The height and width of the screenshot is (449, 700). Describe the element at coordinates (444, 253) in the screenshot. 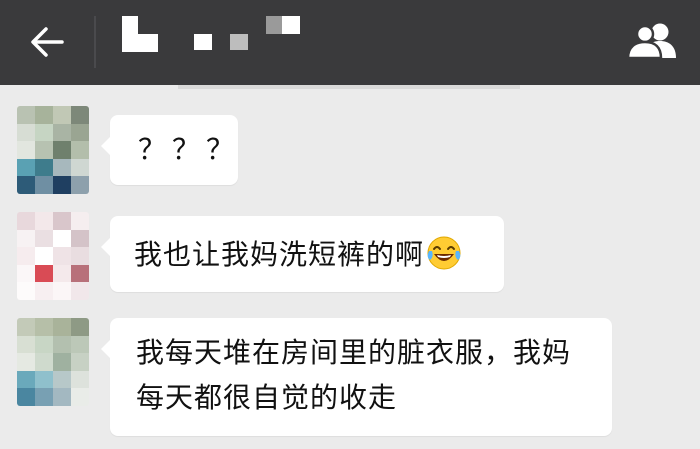

I see `face-with-tears-of-joy-icon` at that location.